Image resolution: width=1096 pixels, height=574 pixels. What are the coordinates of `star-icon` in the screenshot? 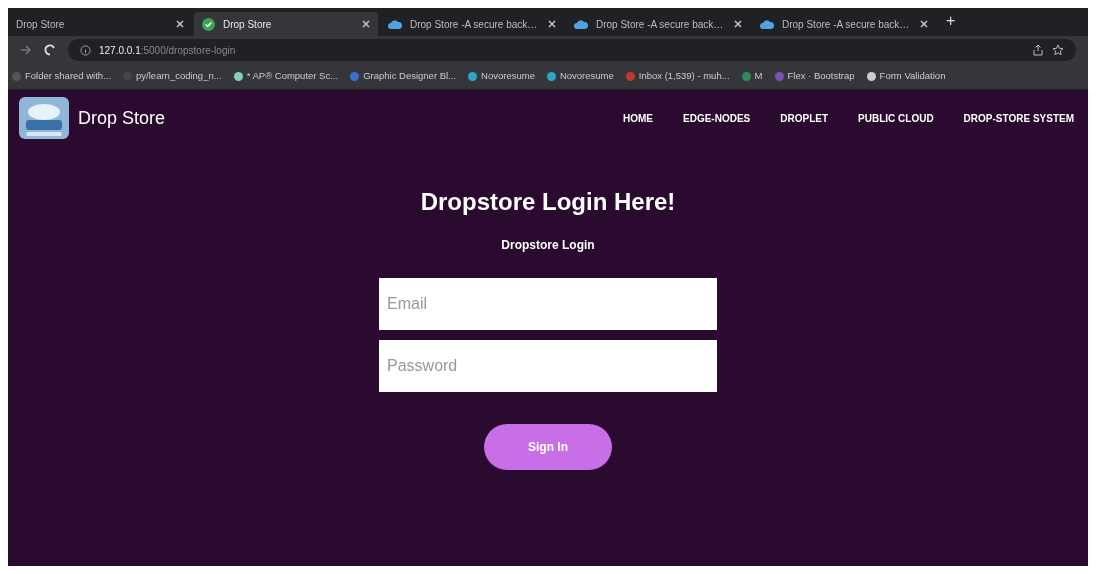 It's located at (1058, 50).